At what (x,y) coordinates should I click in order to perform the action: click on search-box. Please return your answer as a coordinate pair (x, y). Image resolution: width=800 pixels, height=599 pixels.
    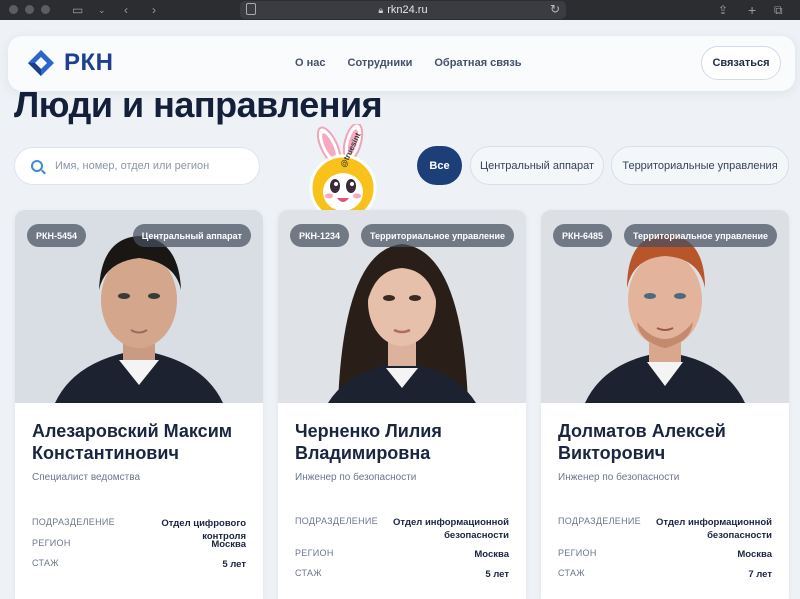
    Looking at the image, I should click on (137, 166).